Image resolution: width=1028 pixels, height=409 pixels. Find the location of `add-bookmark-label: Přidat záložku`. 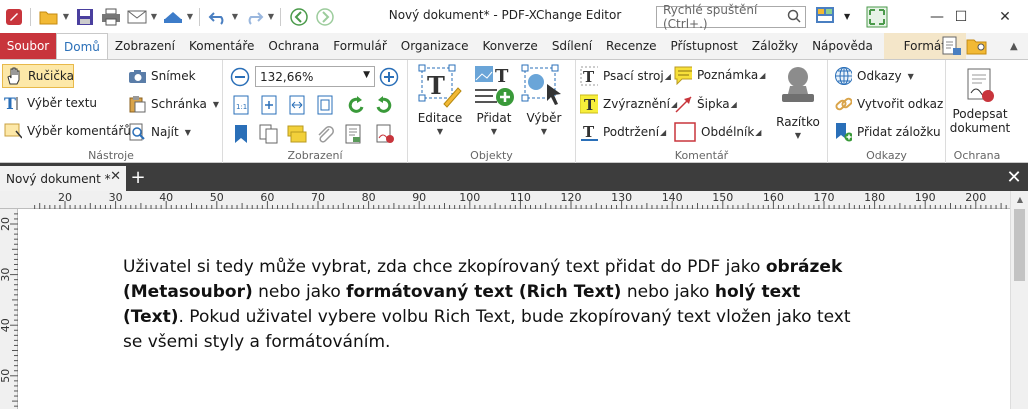

add-bookmark-label: Přidat záložku is located at coordinates (899, 132).